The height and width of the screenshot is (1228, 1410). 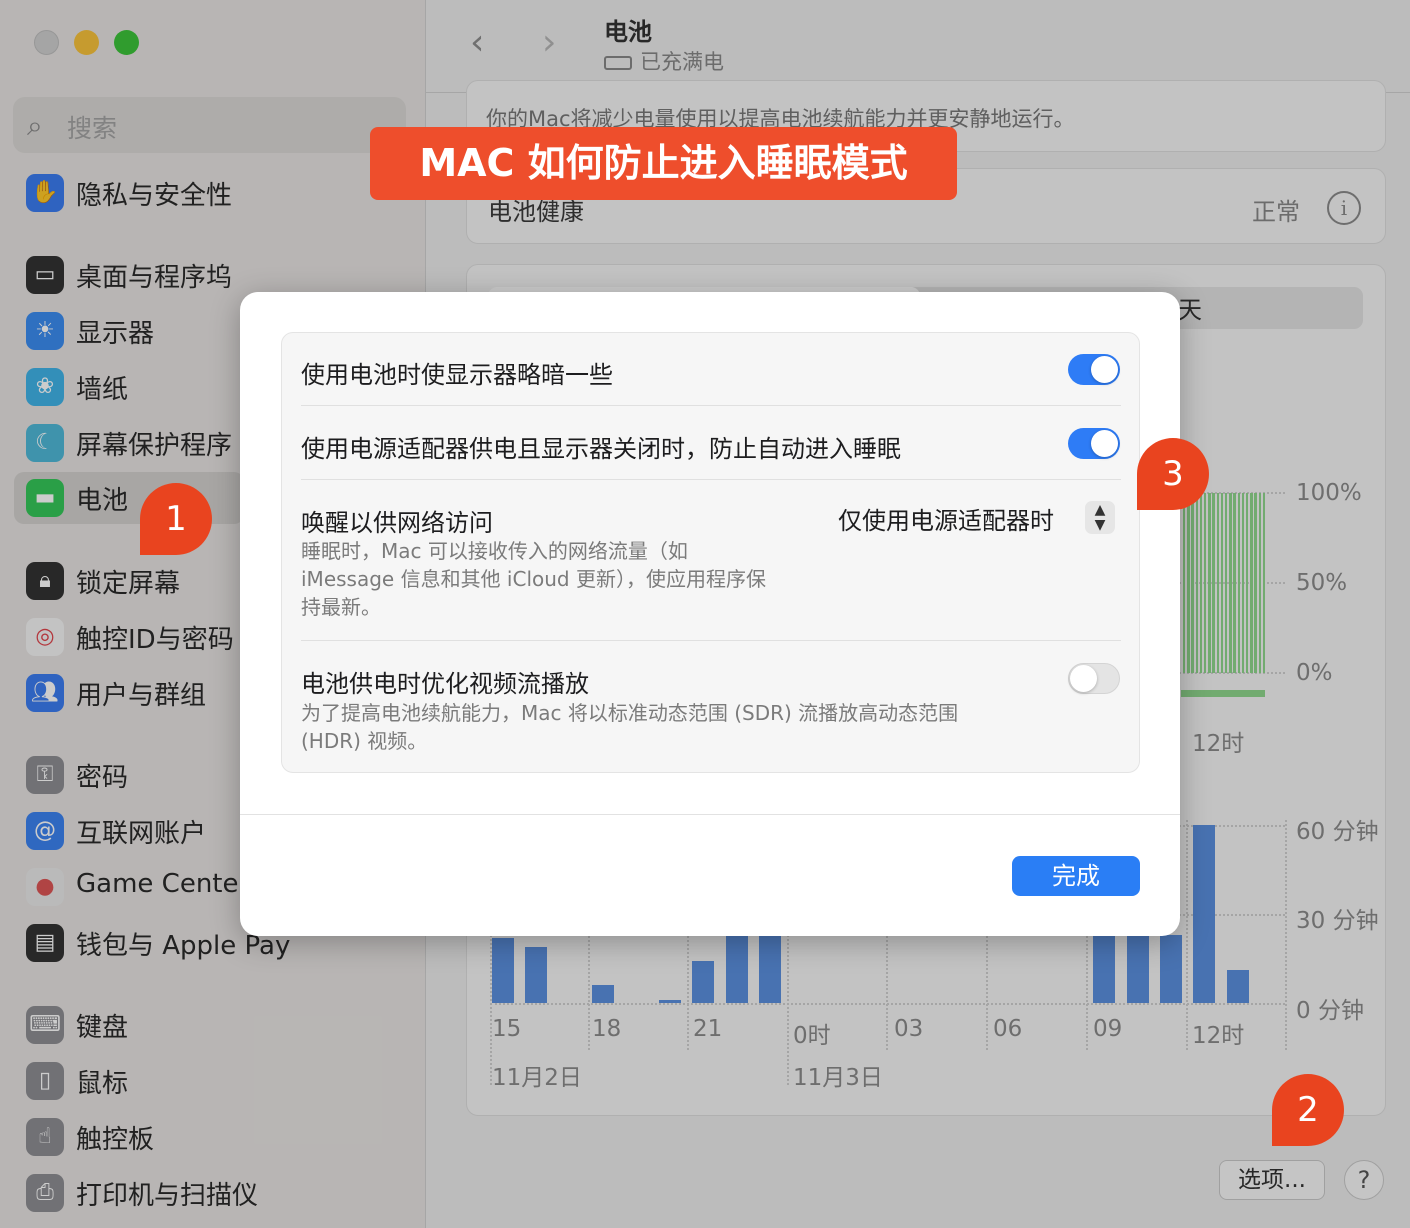 What do you see at coordinates (710, 814) in the screenshot?
I see `sheet-divider` at bounding box center [710, 814].